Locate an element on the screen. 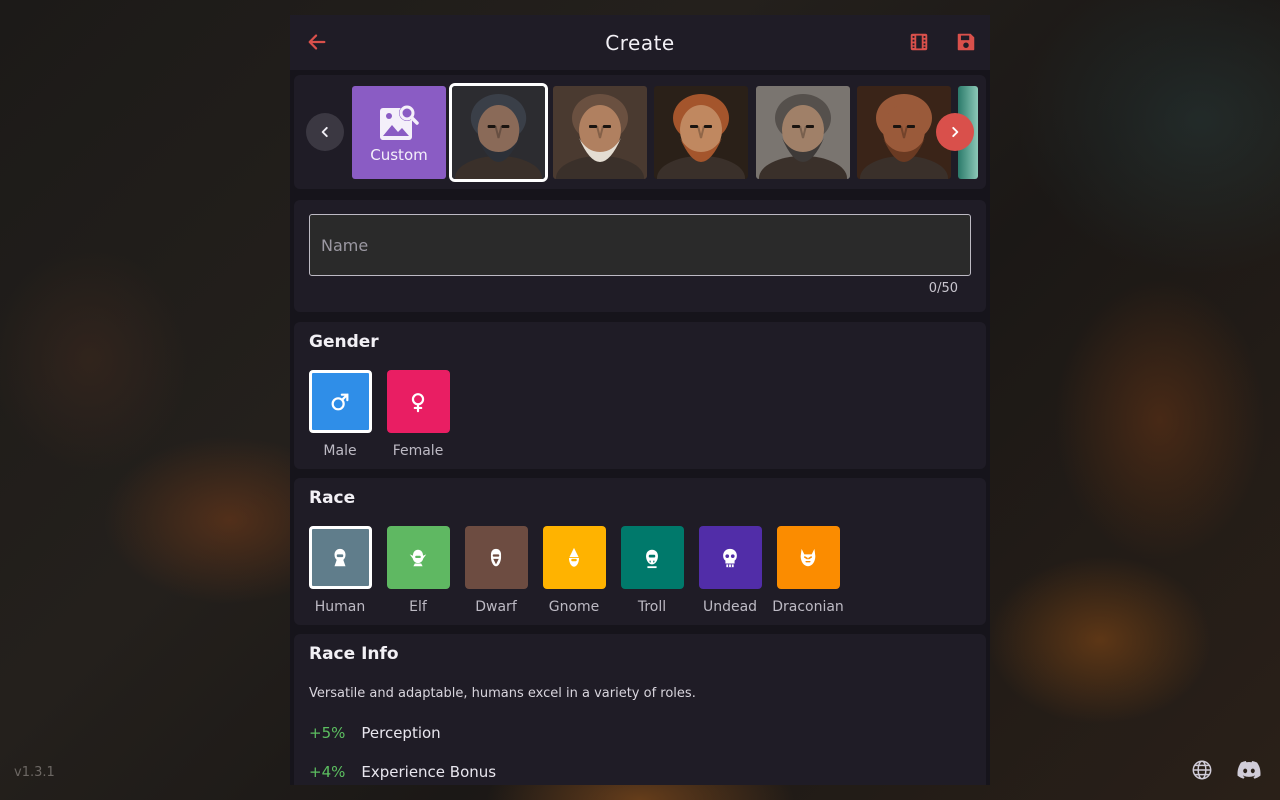 This screenshot has height=800, width=1280. skull-icon is located at coordinates (730, 557).